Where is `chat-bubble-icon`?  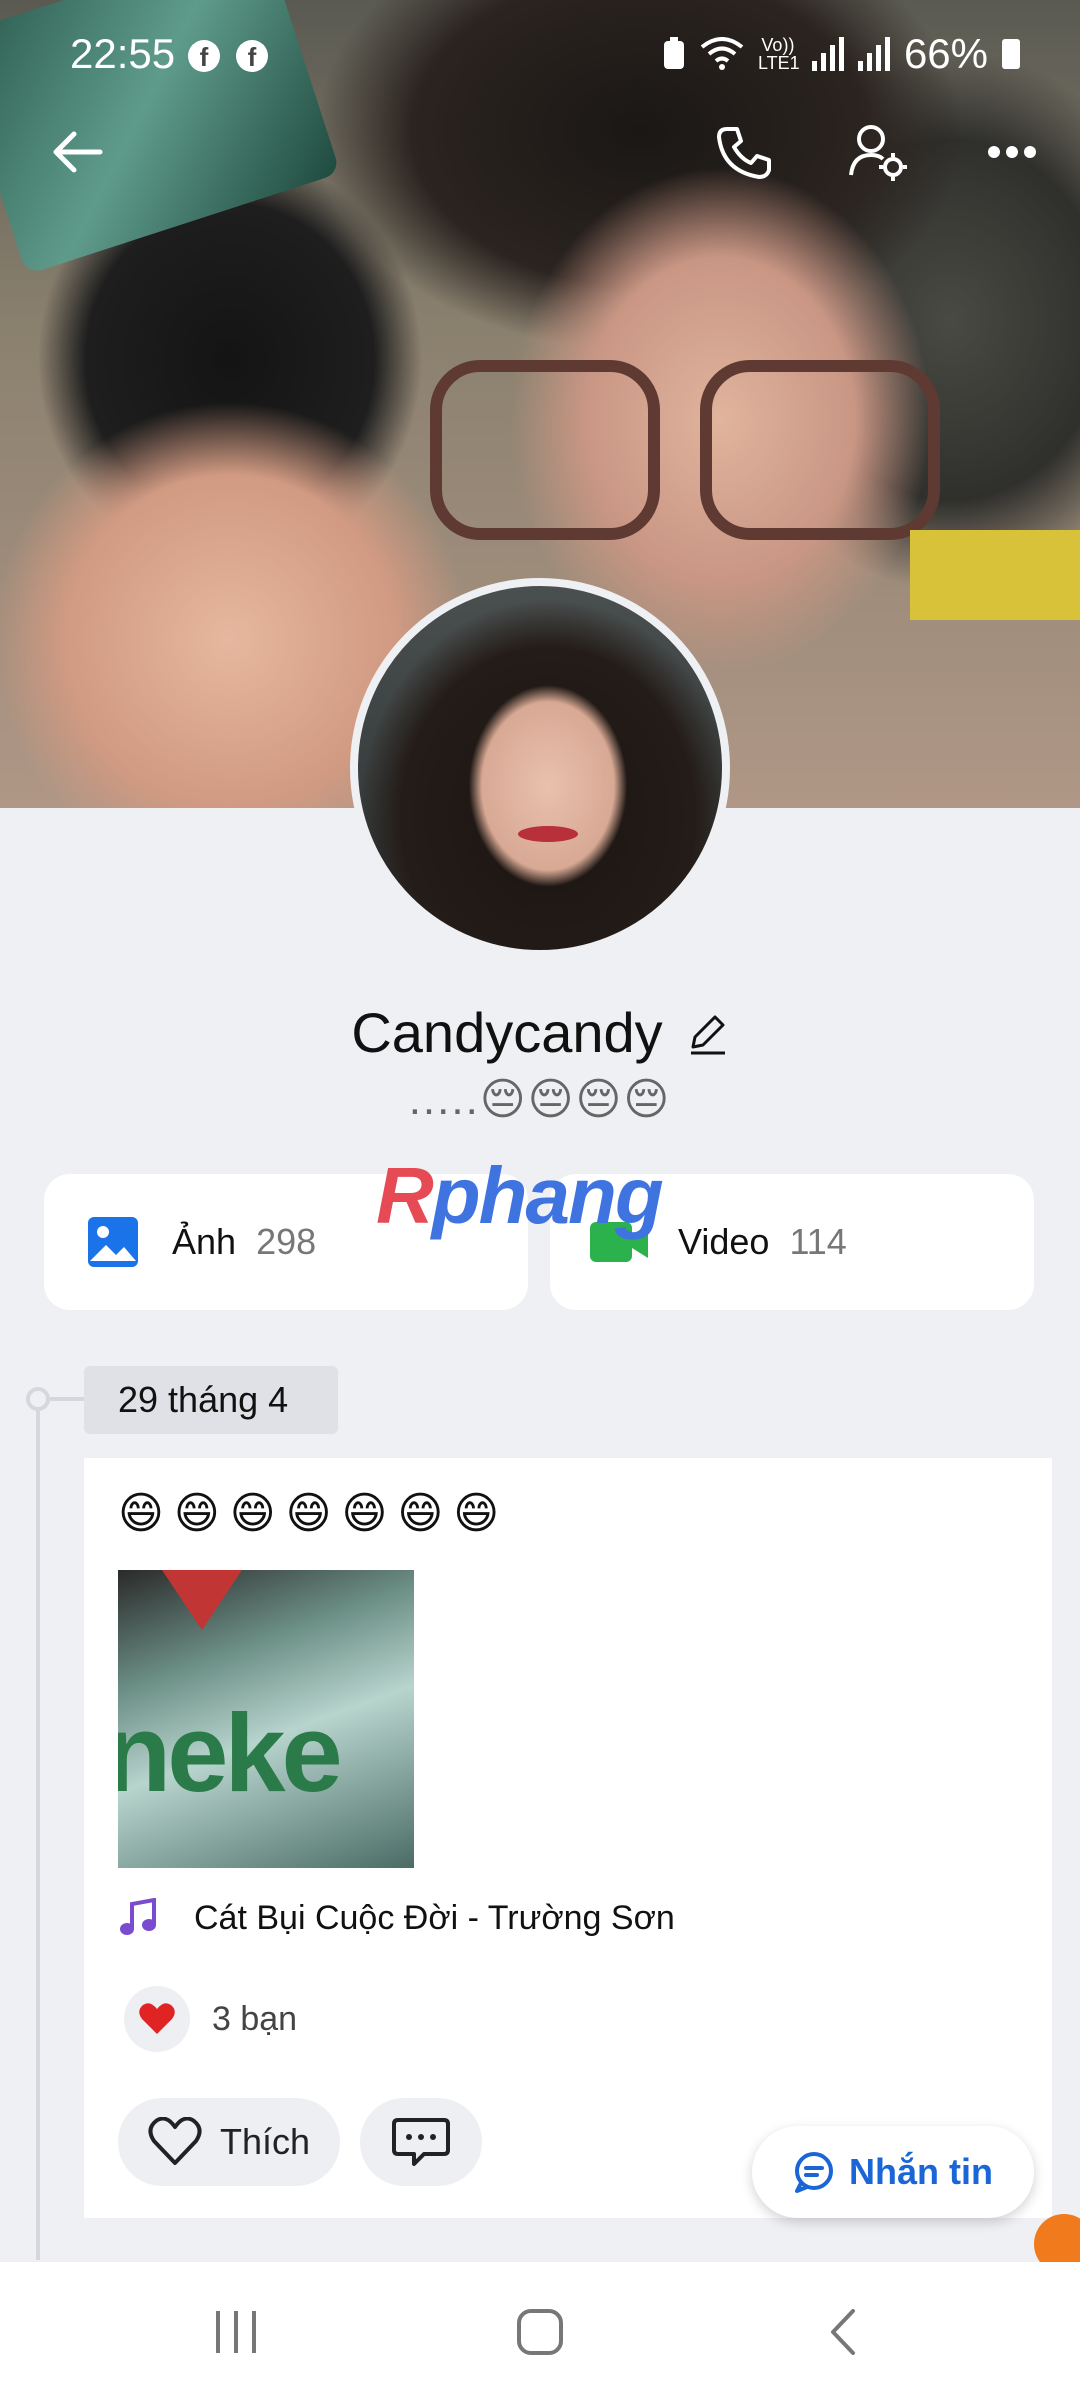
chat-bubble-icon is located at coordinates (814, 2172).